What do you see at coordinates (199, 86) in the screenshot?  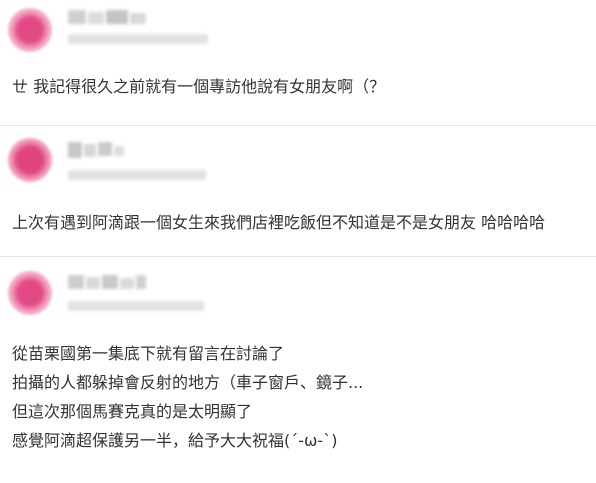 I see `comment-text: ㄝ 我記得很久之前就有一個專訪他說有女朋友啊（？` at bounding box center [199, 86].